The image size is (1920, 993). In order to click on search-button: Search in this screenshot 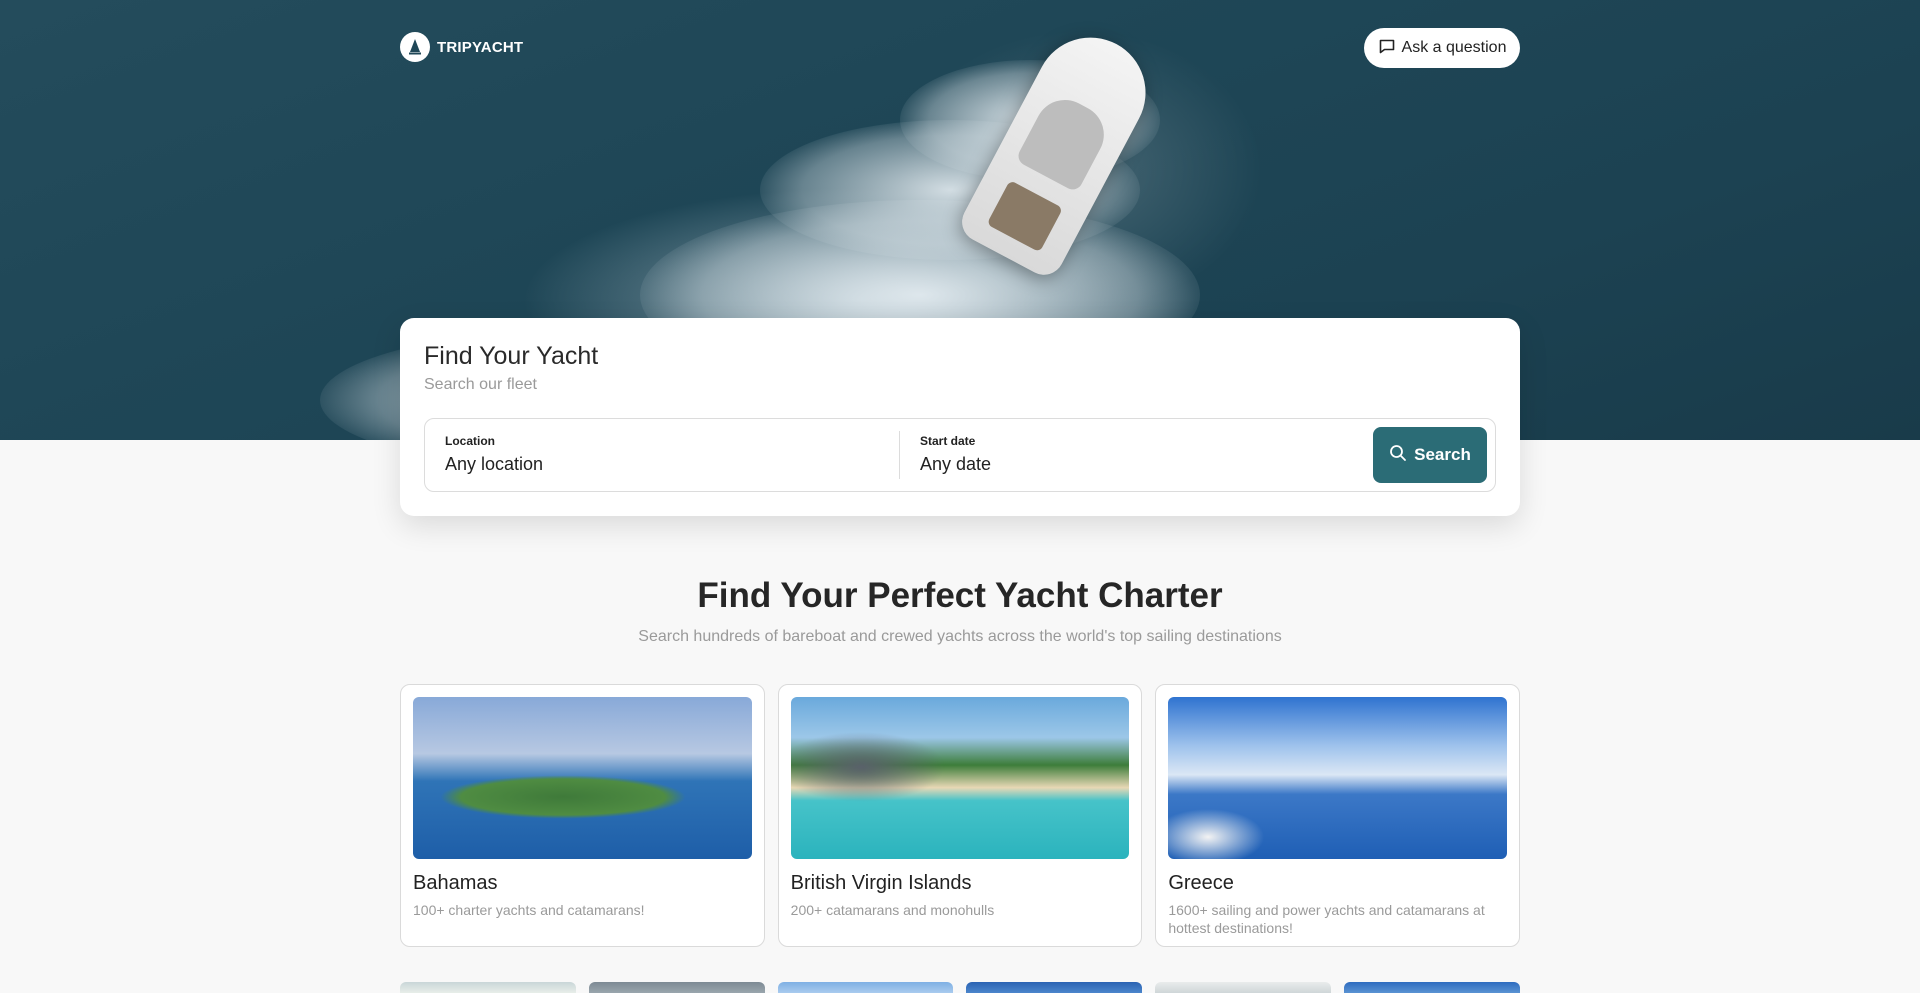, I will do `click(1430, 455)`.